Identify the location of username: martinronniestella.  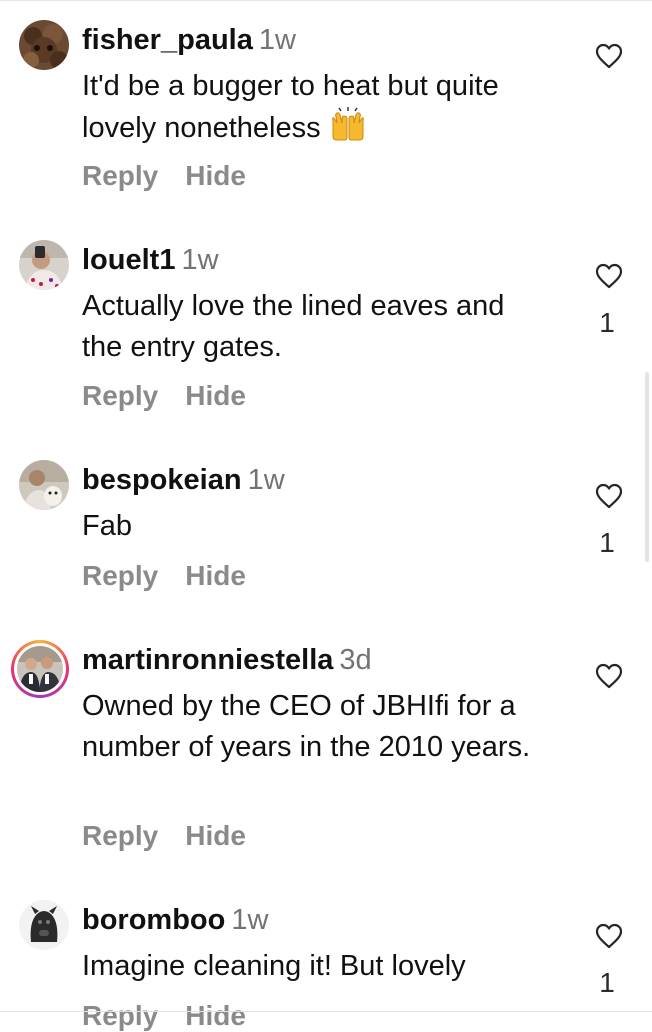
(207, 660).